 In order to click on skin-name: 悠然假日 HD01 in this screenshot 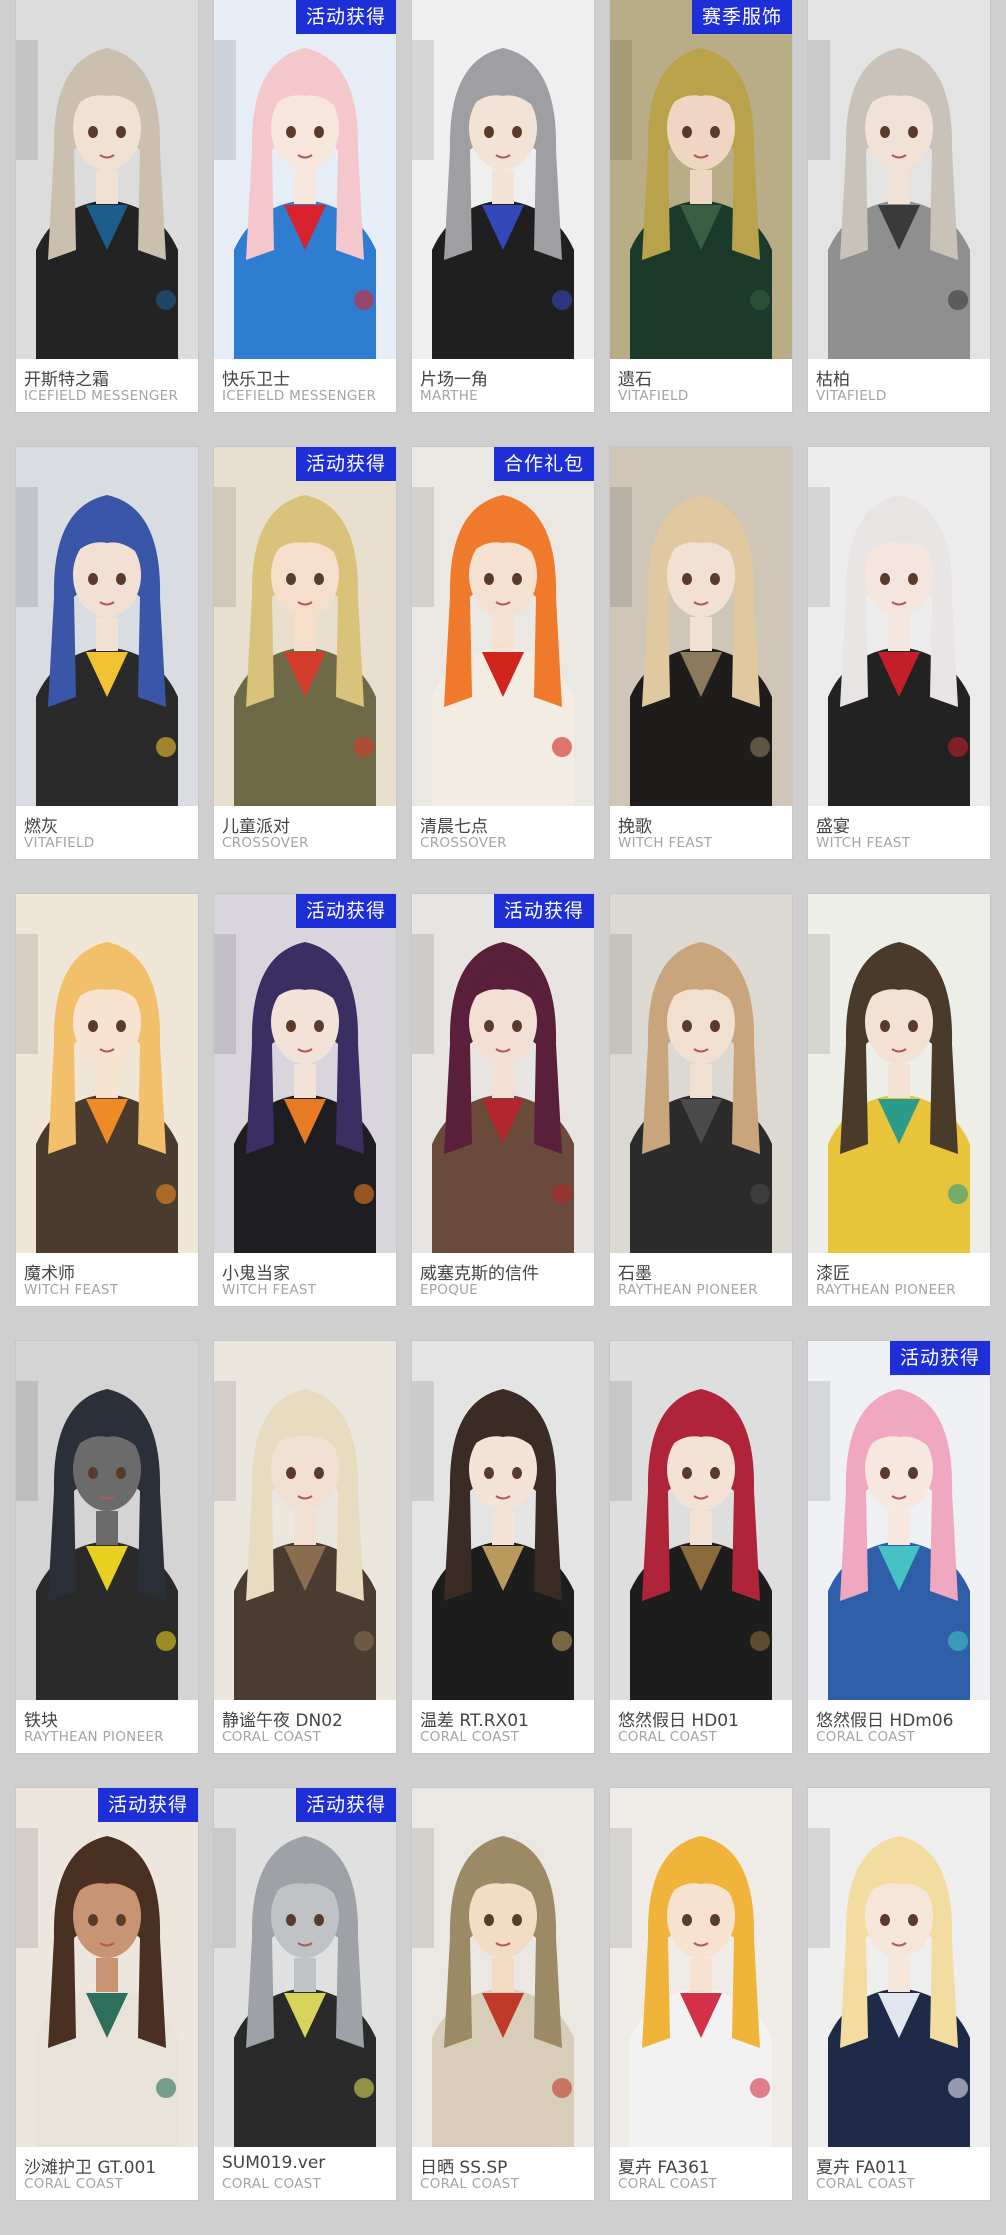, I will do `click(678, 1721)`.